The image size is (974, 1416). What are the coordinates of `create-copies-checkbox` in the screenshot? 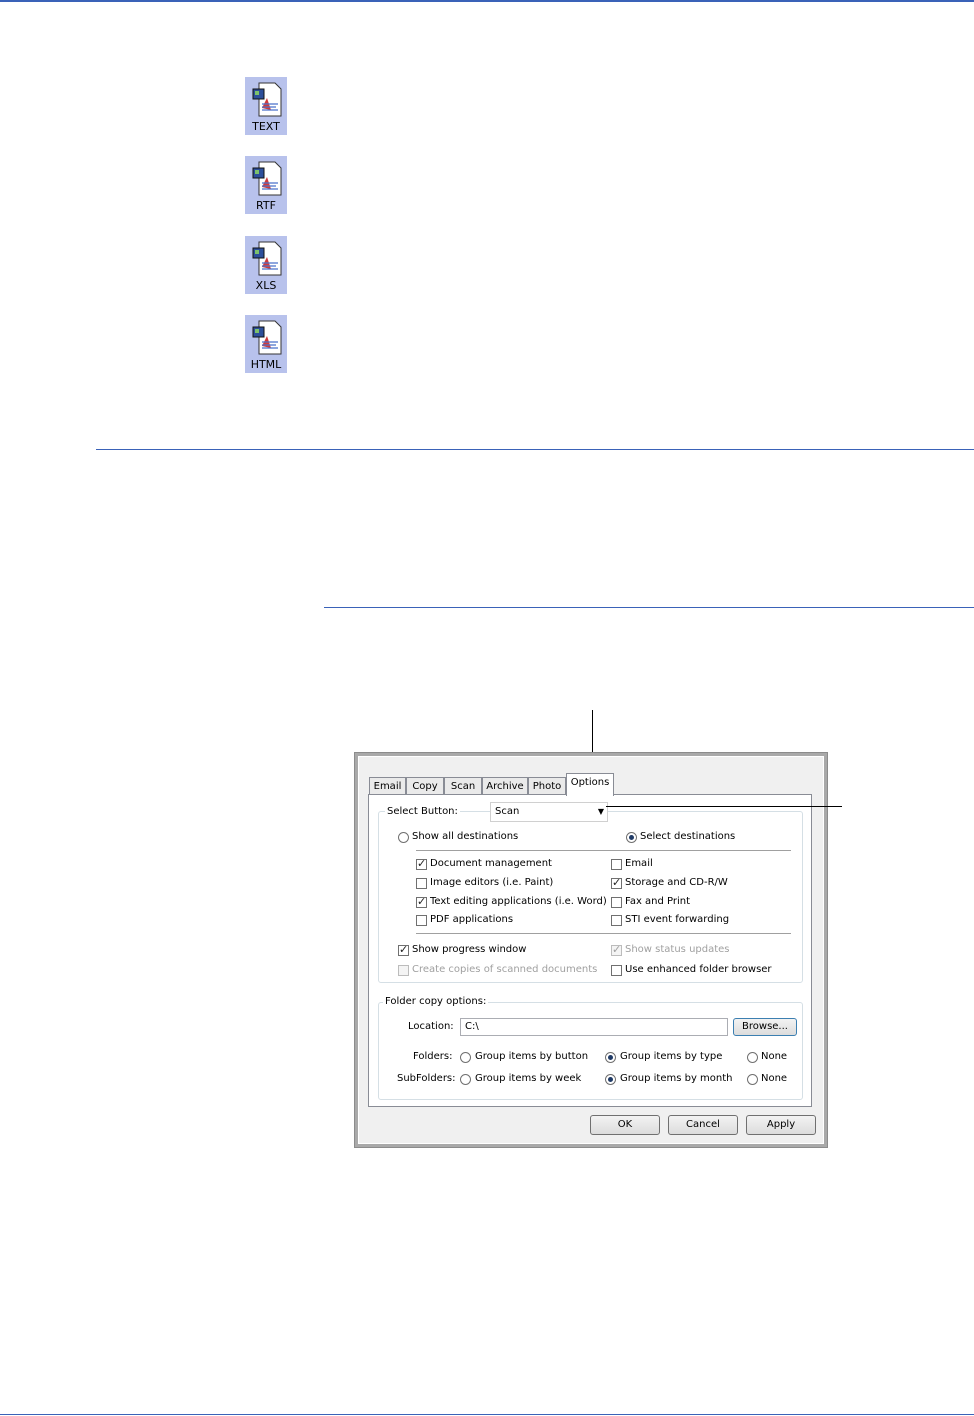 It's located at (403, 970).